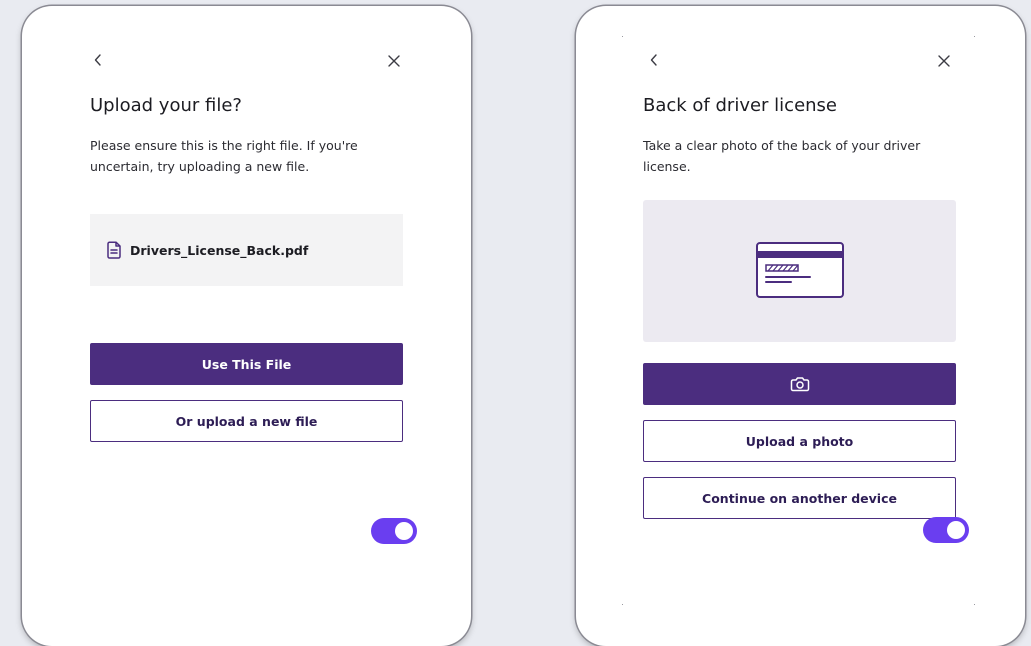  What do you see at coordinates (246, 364) in the screenshot?
I see `use-this-file-button: Use This File` at bounding box center [246, 364].